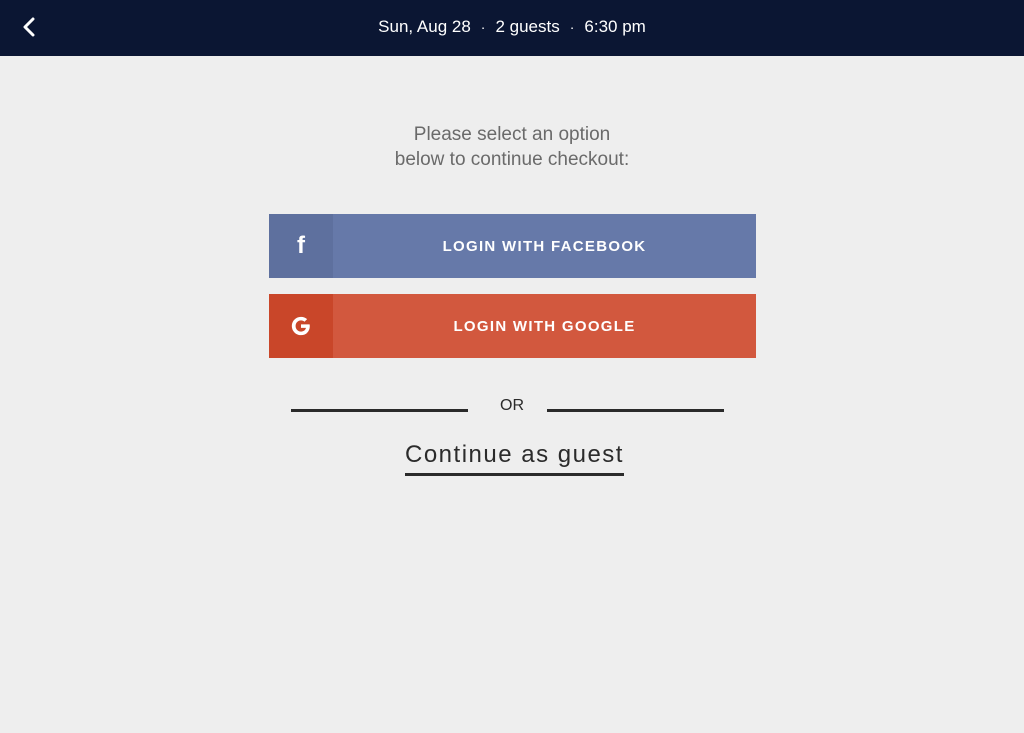 The width and height of the screenshot is (1024, 733). I want to click on facebook-icon-cell: f, so click(301, 246).